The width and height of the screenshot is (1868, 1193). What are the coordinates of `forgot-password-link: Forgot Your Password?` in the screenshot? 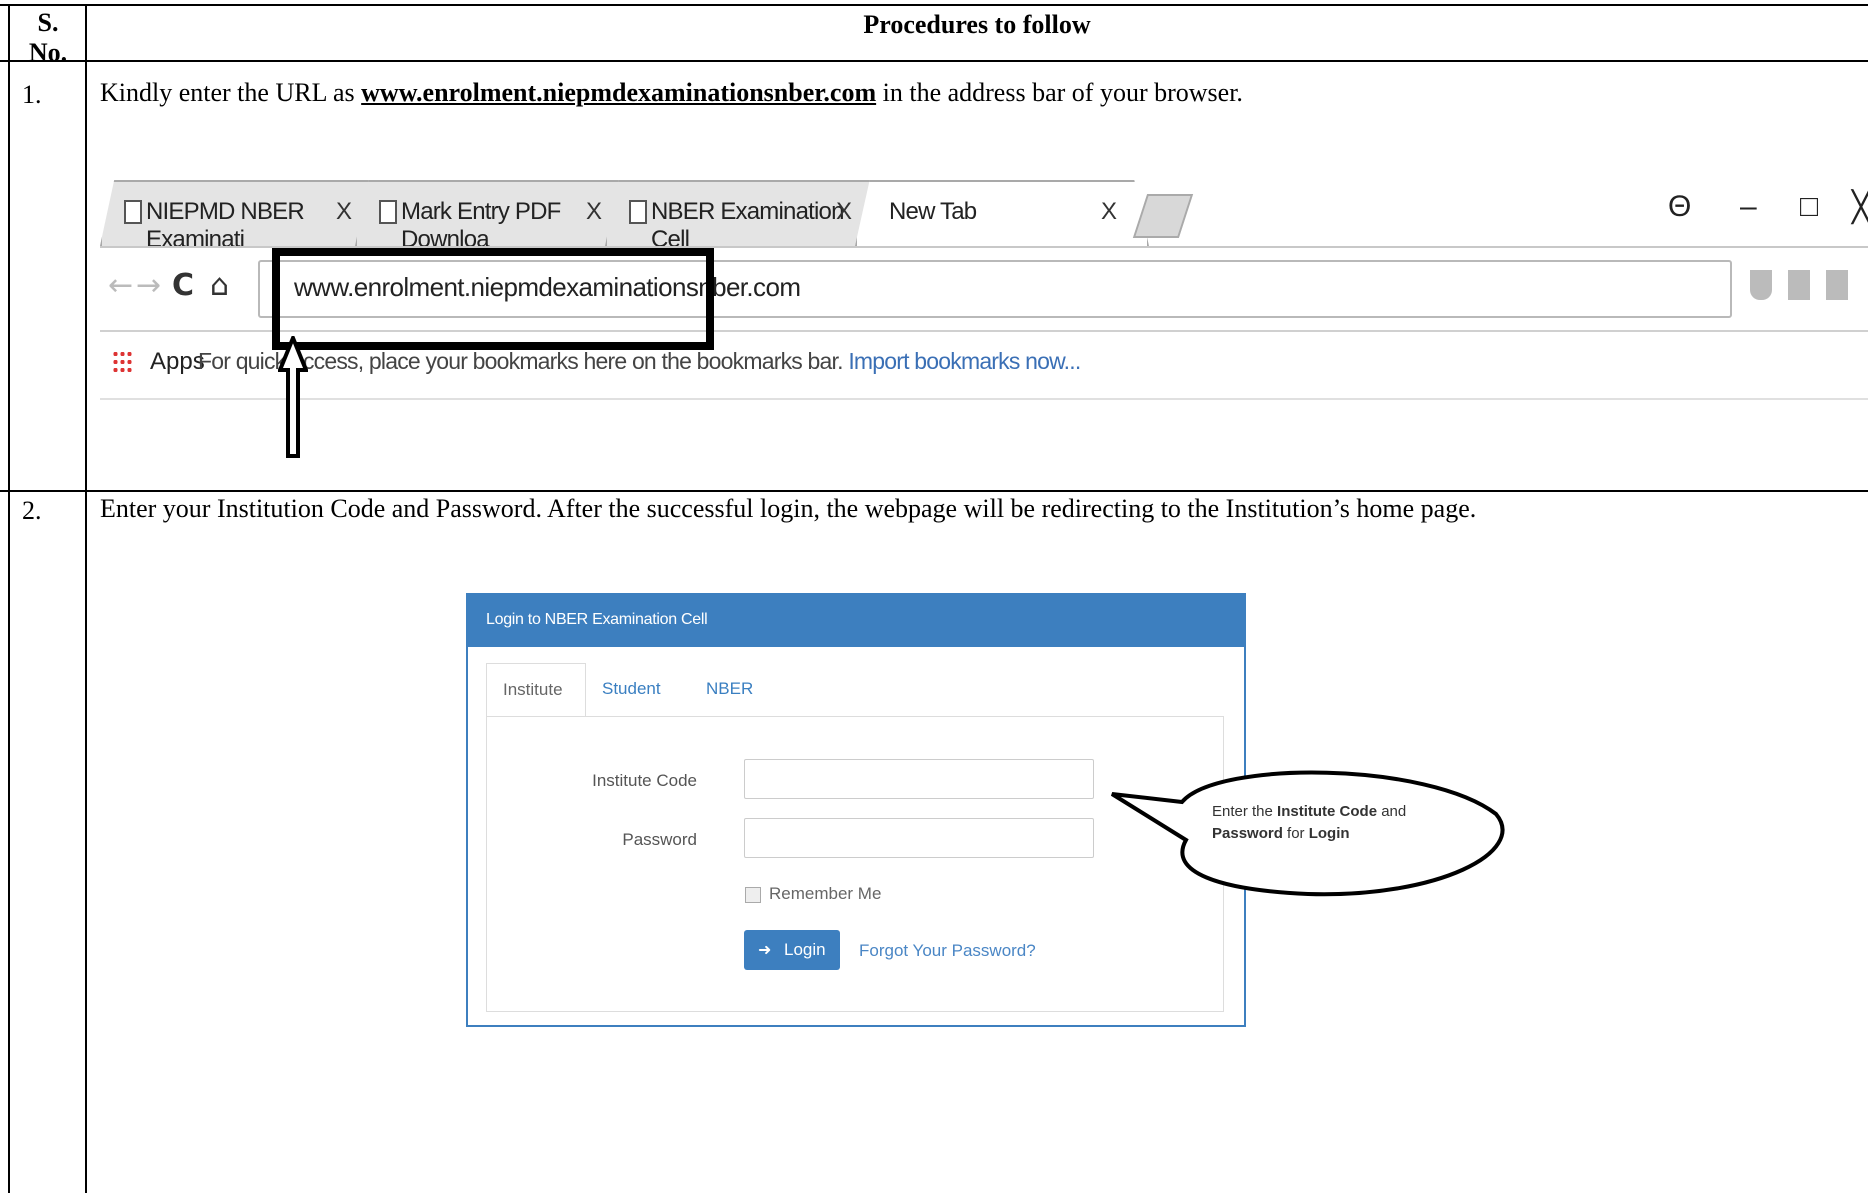 It's located at (947, 951).